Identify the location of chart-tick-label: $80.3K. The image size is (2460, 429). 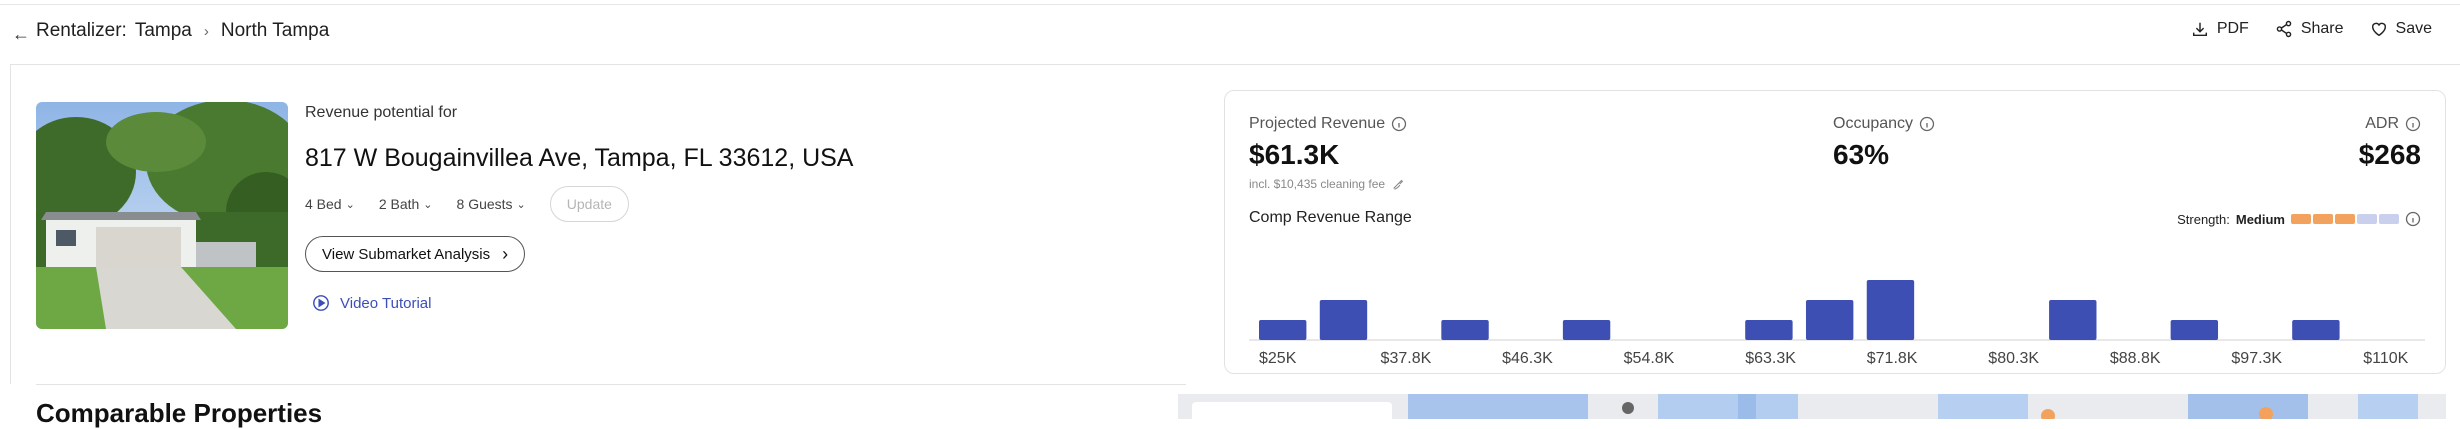
(2013, 358).